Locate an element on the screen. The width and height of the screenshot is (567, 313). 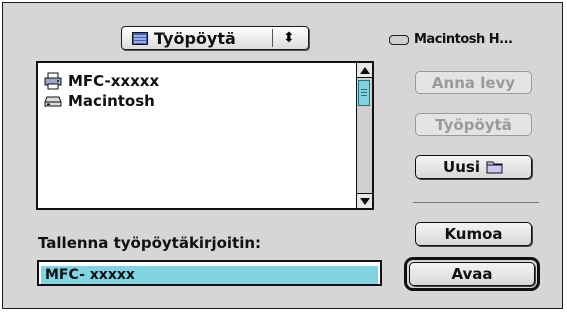
hard-drive-icon is located at coordinates (53, 101).